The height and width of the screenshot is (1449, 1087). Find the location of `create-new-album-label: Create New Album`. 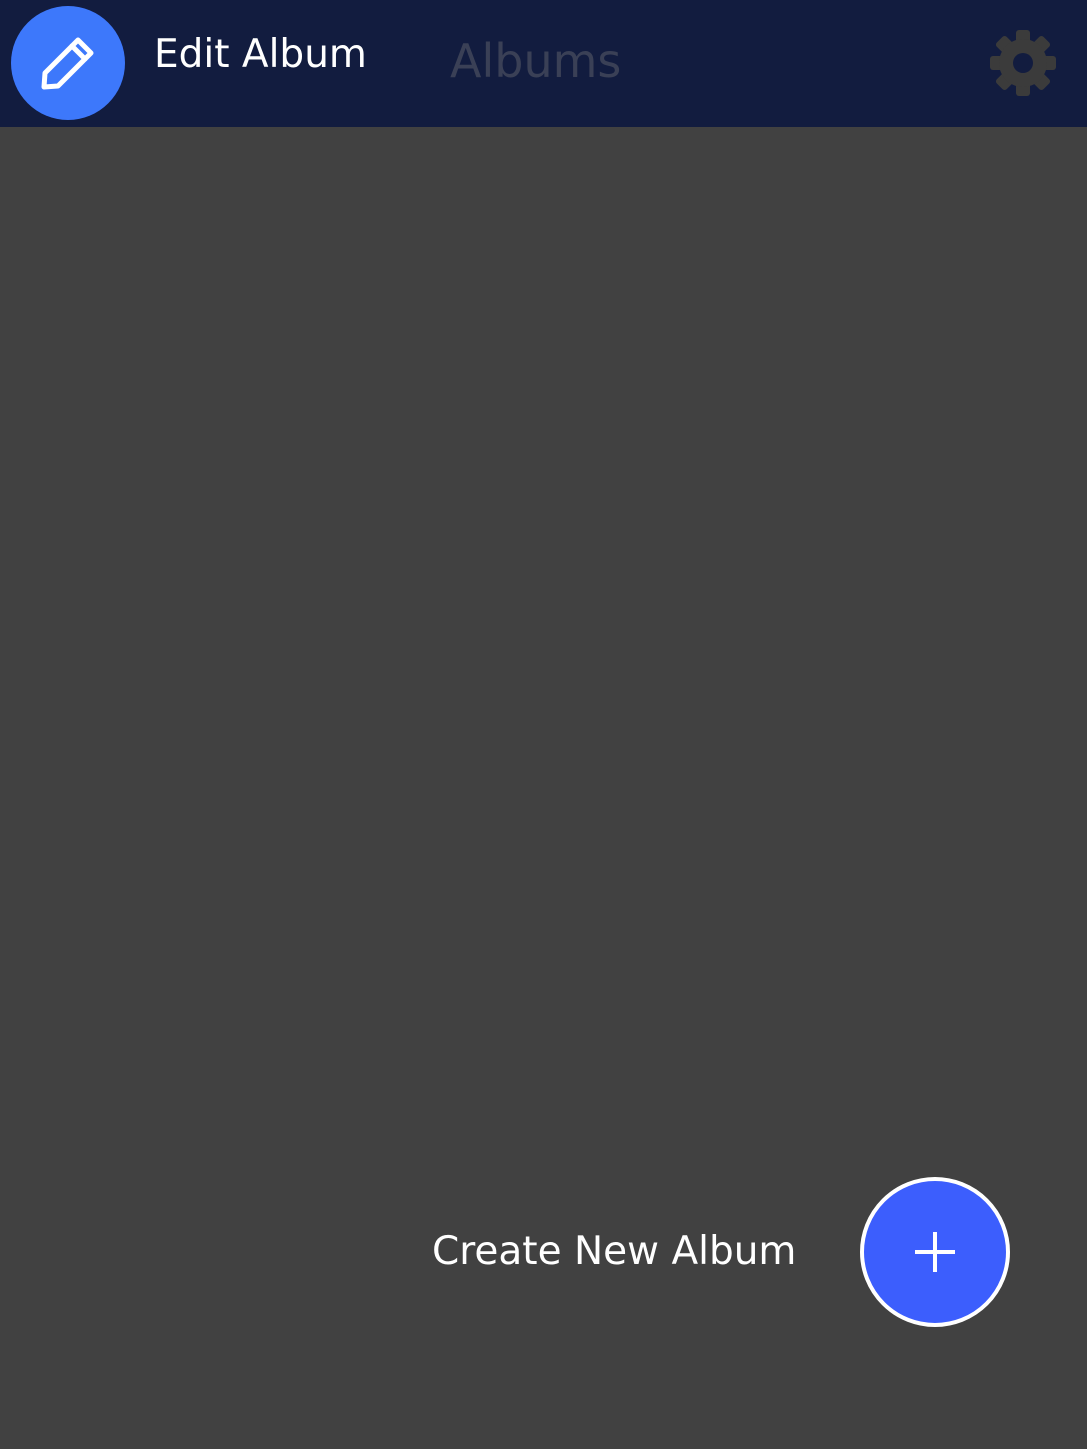

create-new-album-label: Create New Album is located at coordinates (614, 1251).